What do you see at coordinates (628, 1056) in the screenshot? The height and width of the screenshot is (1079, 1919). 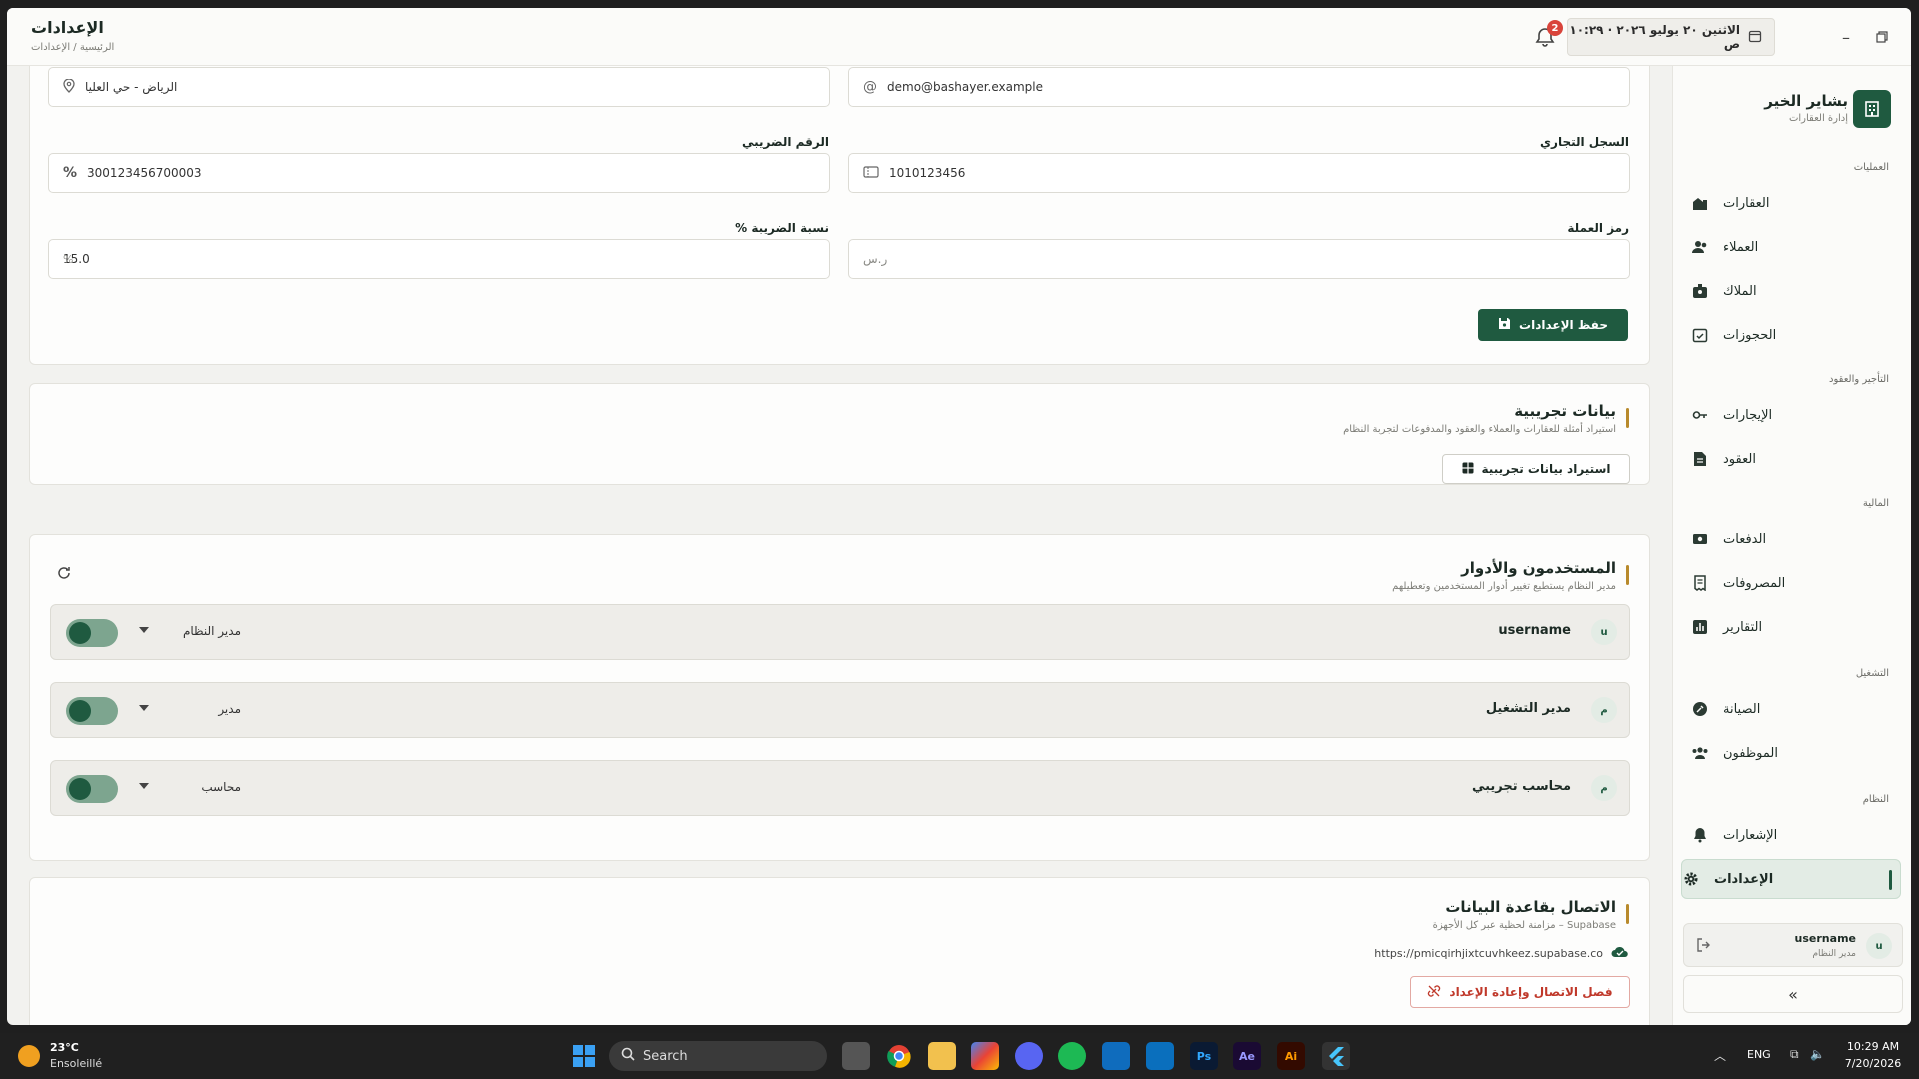 I see `search-icon` at bounding box center [628, 1056].